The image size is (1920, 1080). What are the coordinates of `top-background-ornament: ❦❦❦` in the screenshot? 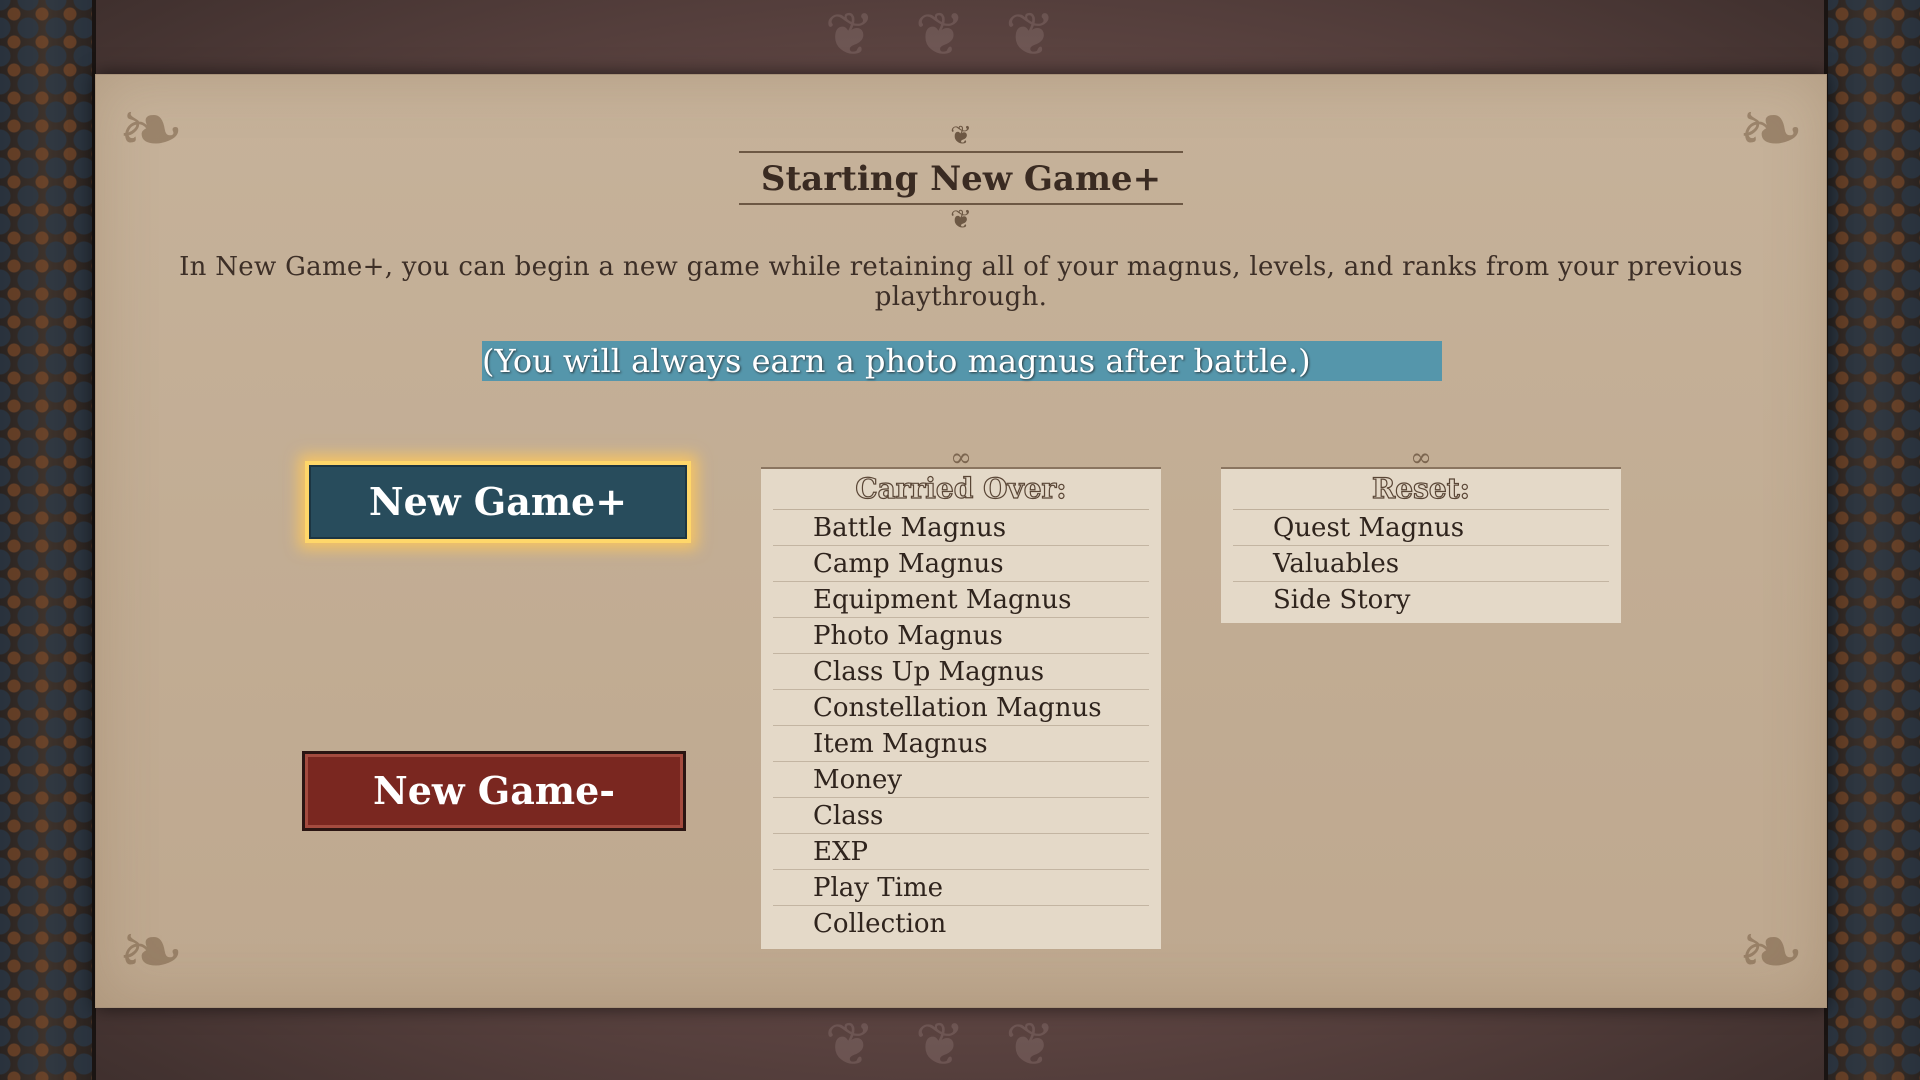 It's located at (960, 35).